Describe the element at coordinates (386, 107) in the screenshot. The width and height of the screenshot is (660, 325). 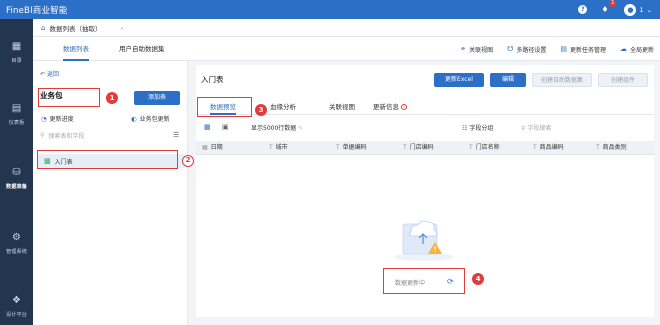
I see `tab-label: 更新信息` at that location.